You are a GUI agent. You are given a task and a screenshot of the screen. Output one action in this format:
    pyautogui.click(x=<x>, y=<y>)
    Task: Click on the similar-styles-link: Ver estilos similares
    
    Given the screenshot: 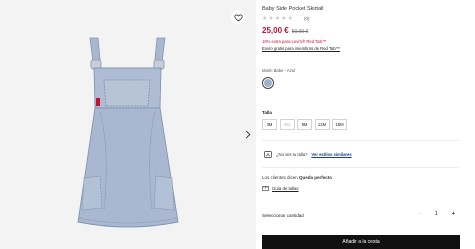 What is the action you would take?
    pyautogui.click(x=331, y=154)
    